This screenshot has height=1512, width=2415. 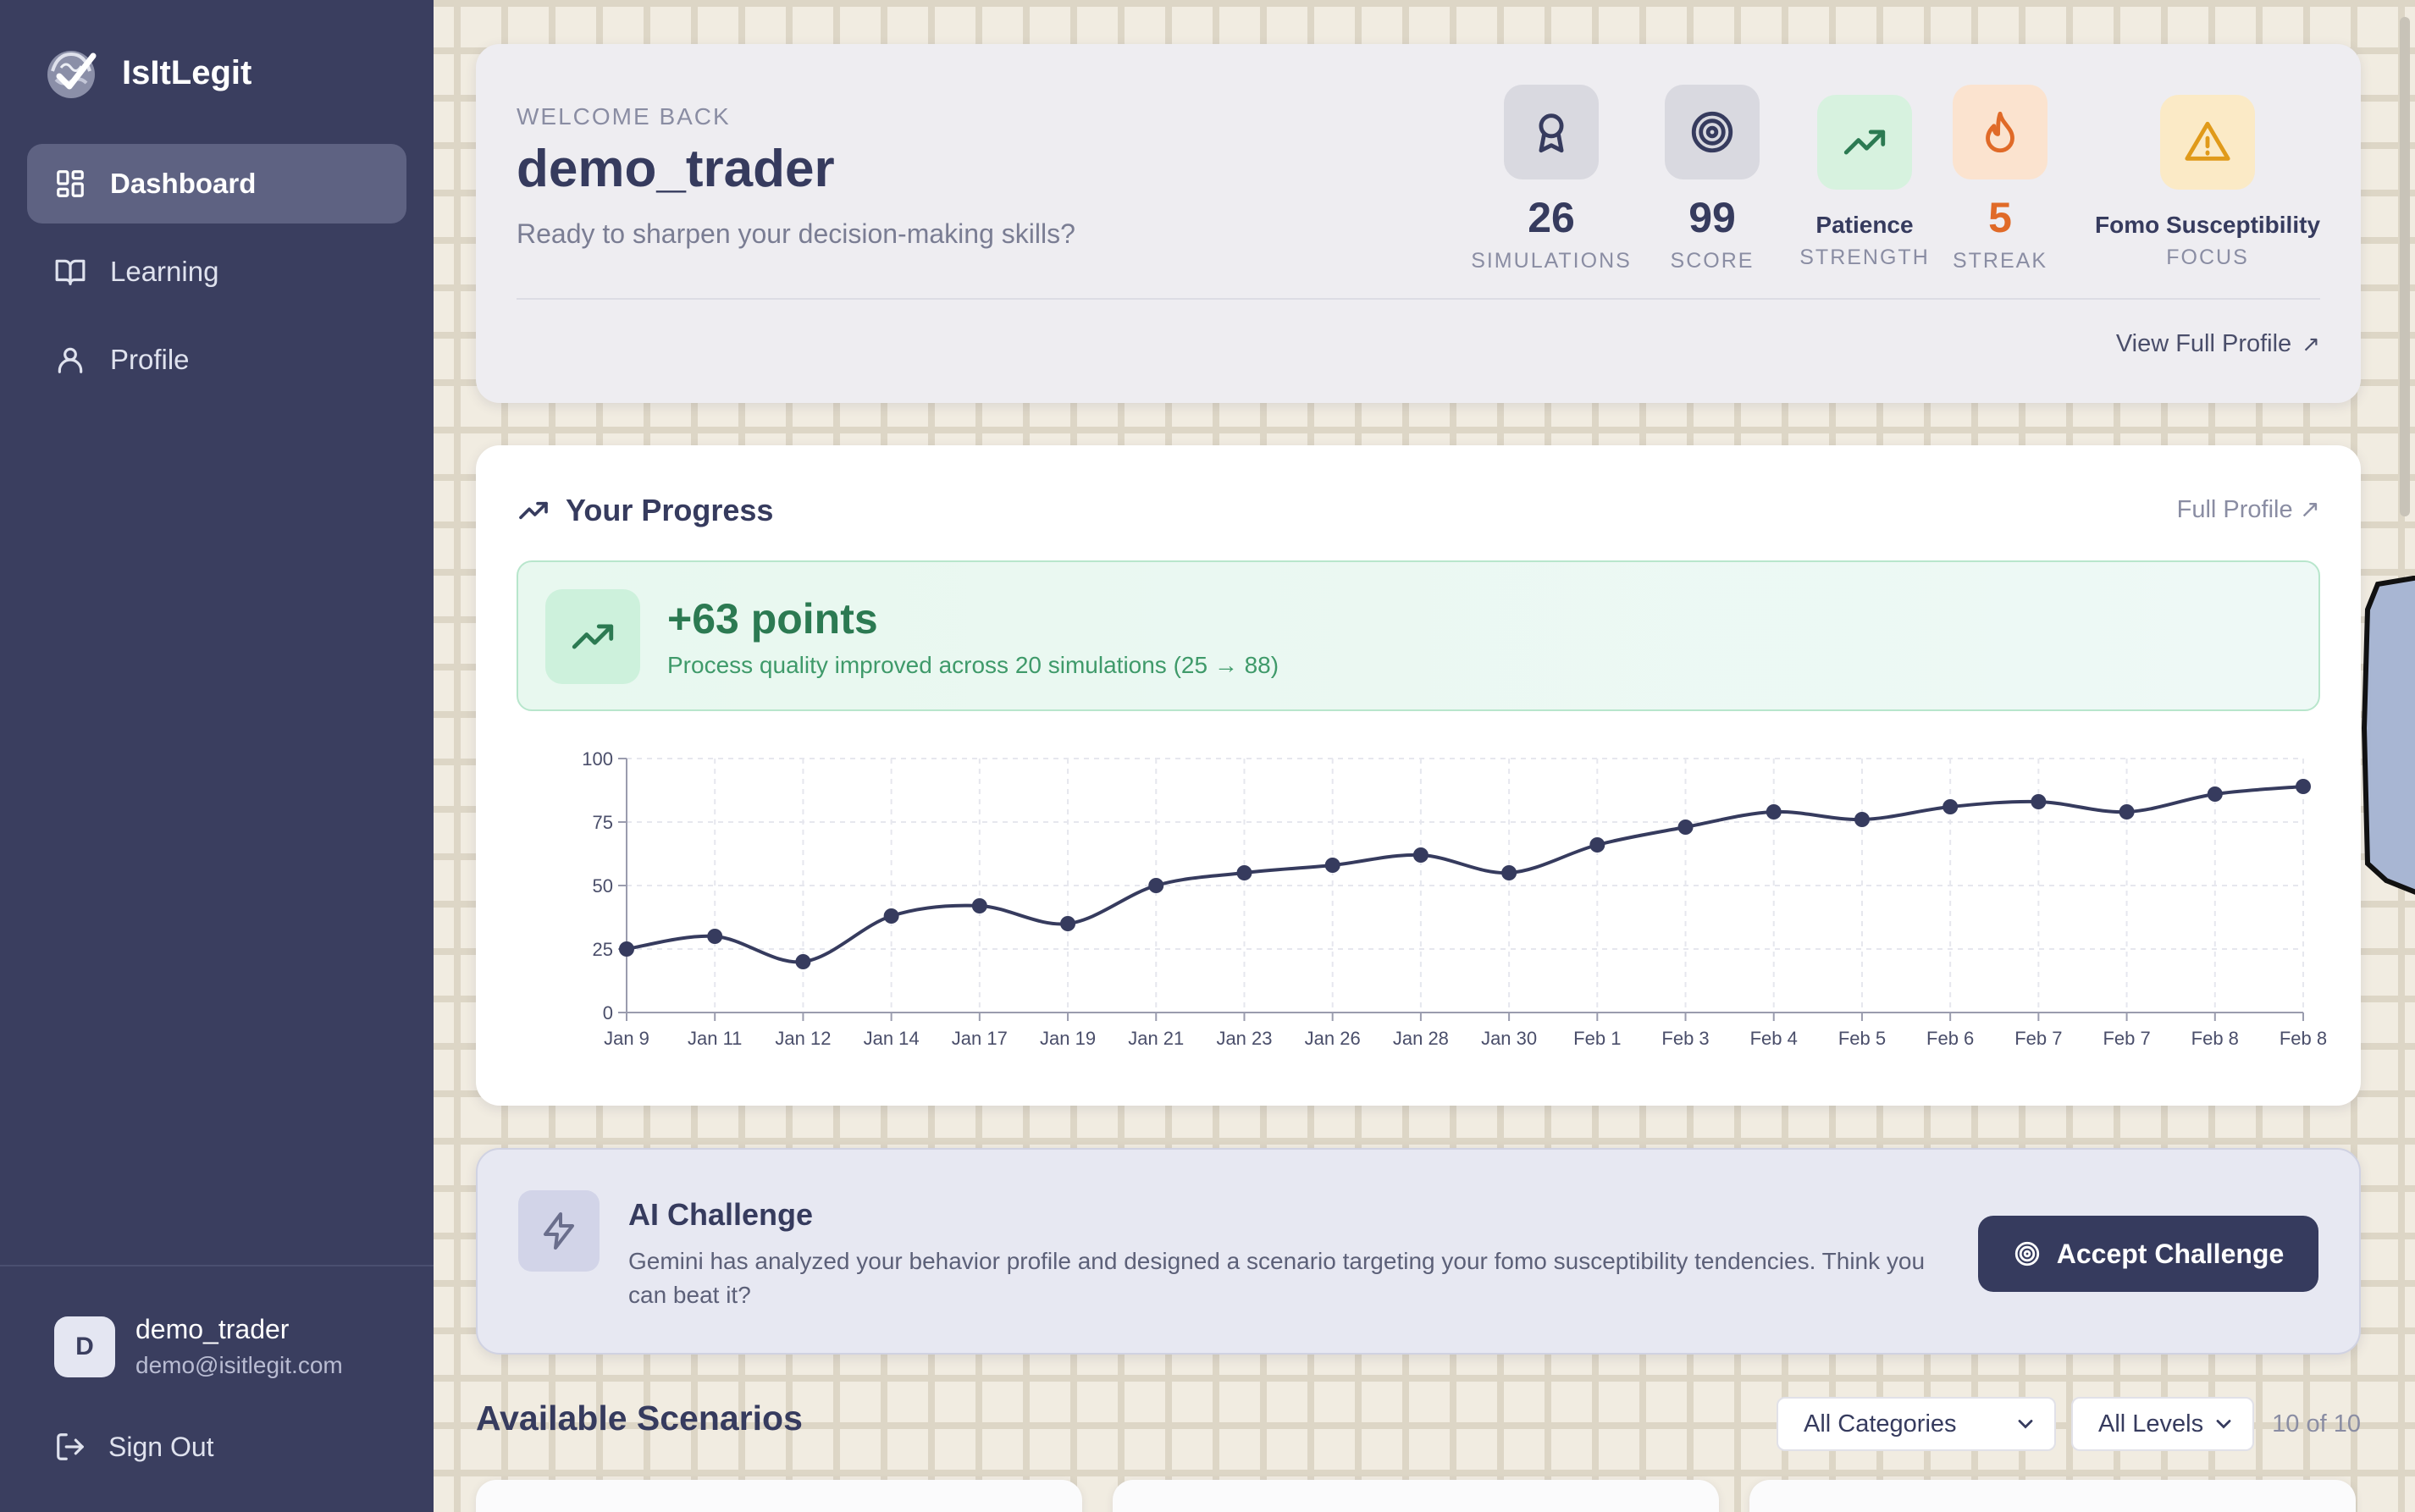 What do you see at coordinates (199, 1346) in the screenshot?
I see `user-block: D demo_trader demo@isitlegit.com` at bounding box center [199, 1346].